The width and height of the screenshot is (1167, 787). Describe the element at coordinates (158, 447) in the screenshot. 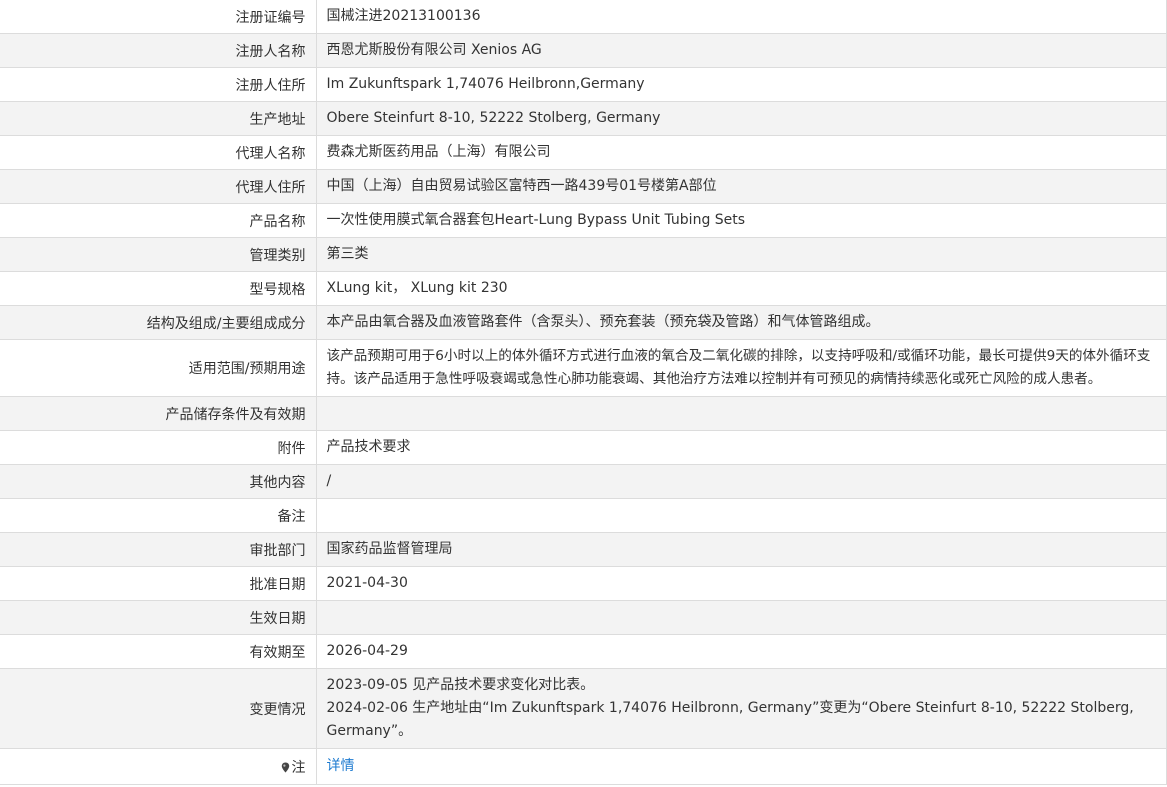

I see `row-label: 附件` at that location.